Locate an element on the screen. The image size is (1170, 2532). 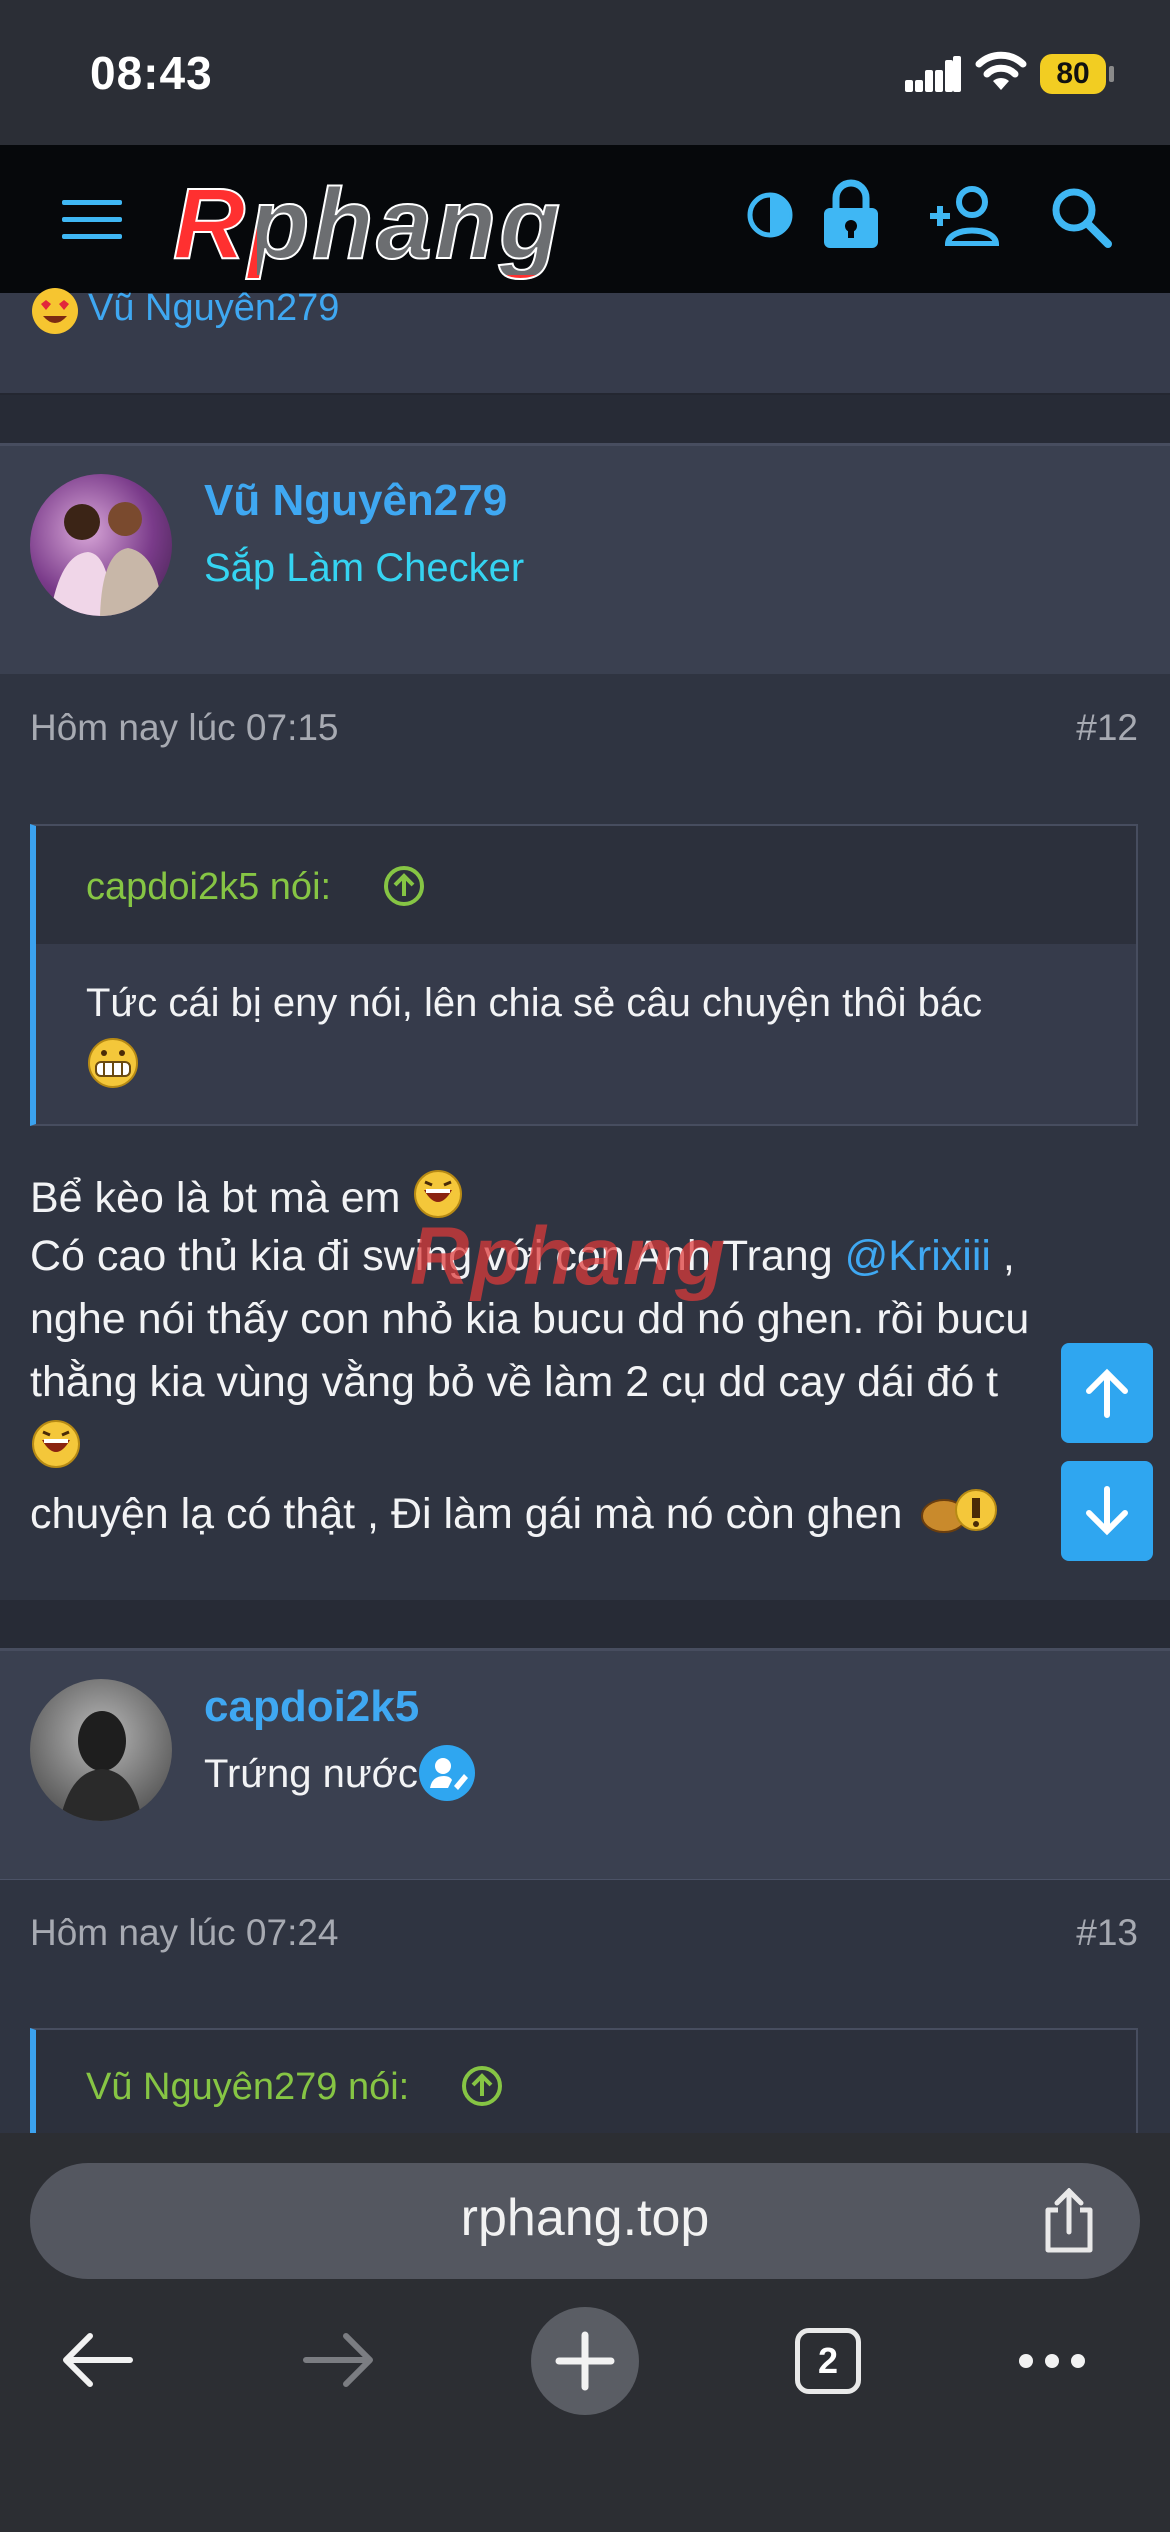
arrow-up-icon is located at coordinates (1107, 1393).